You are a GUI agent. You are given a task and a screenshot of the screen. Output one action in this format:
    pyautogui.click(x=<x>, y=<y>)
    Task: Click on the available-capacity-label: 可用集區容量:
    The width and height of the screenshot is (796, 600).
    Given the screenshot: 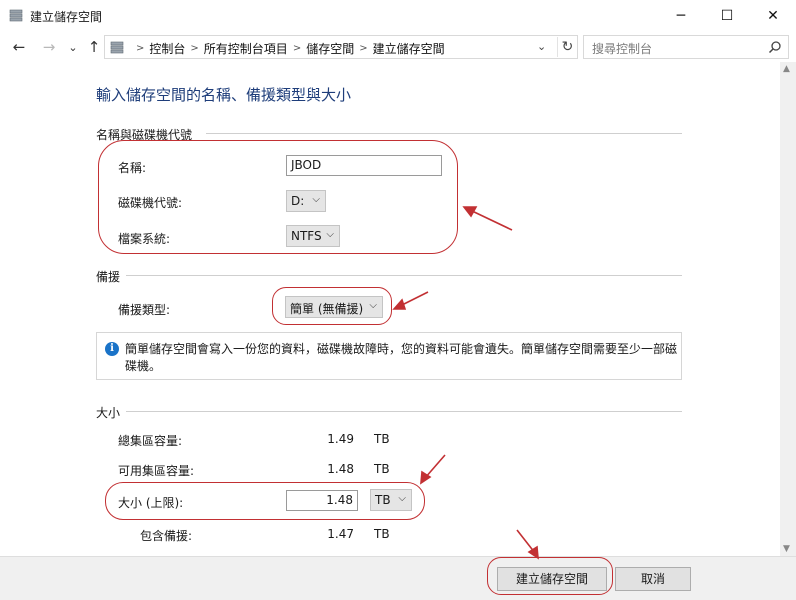 What is the action you would take?
    pyautogui.click(x=156, y=471)
    